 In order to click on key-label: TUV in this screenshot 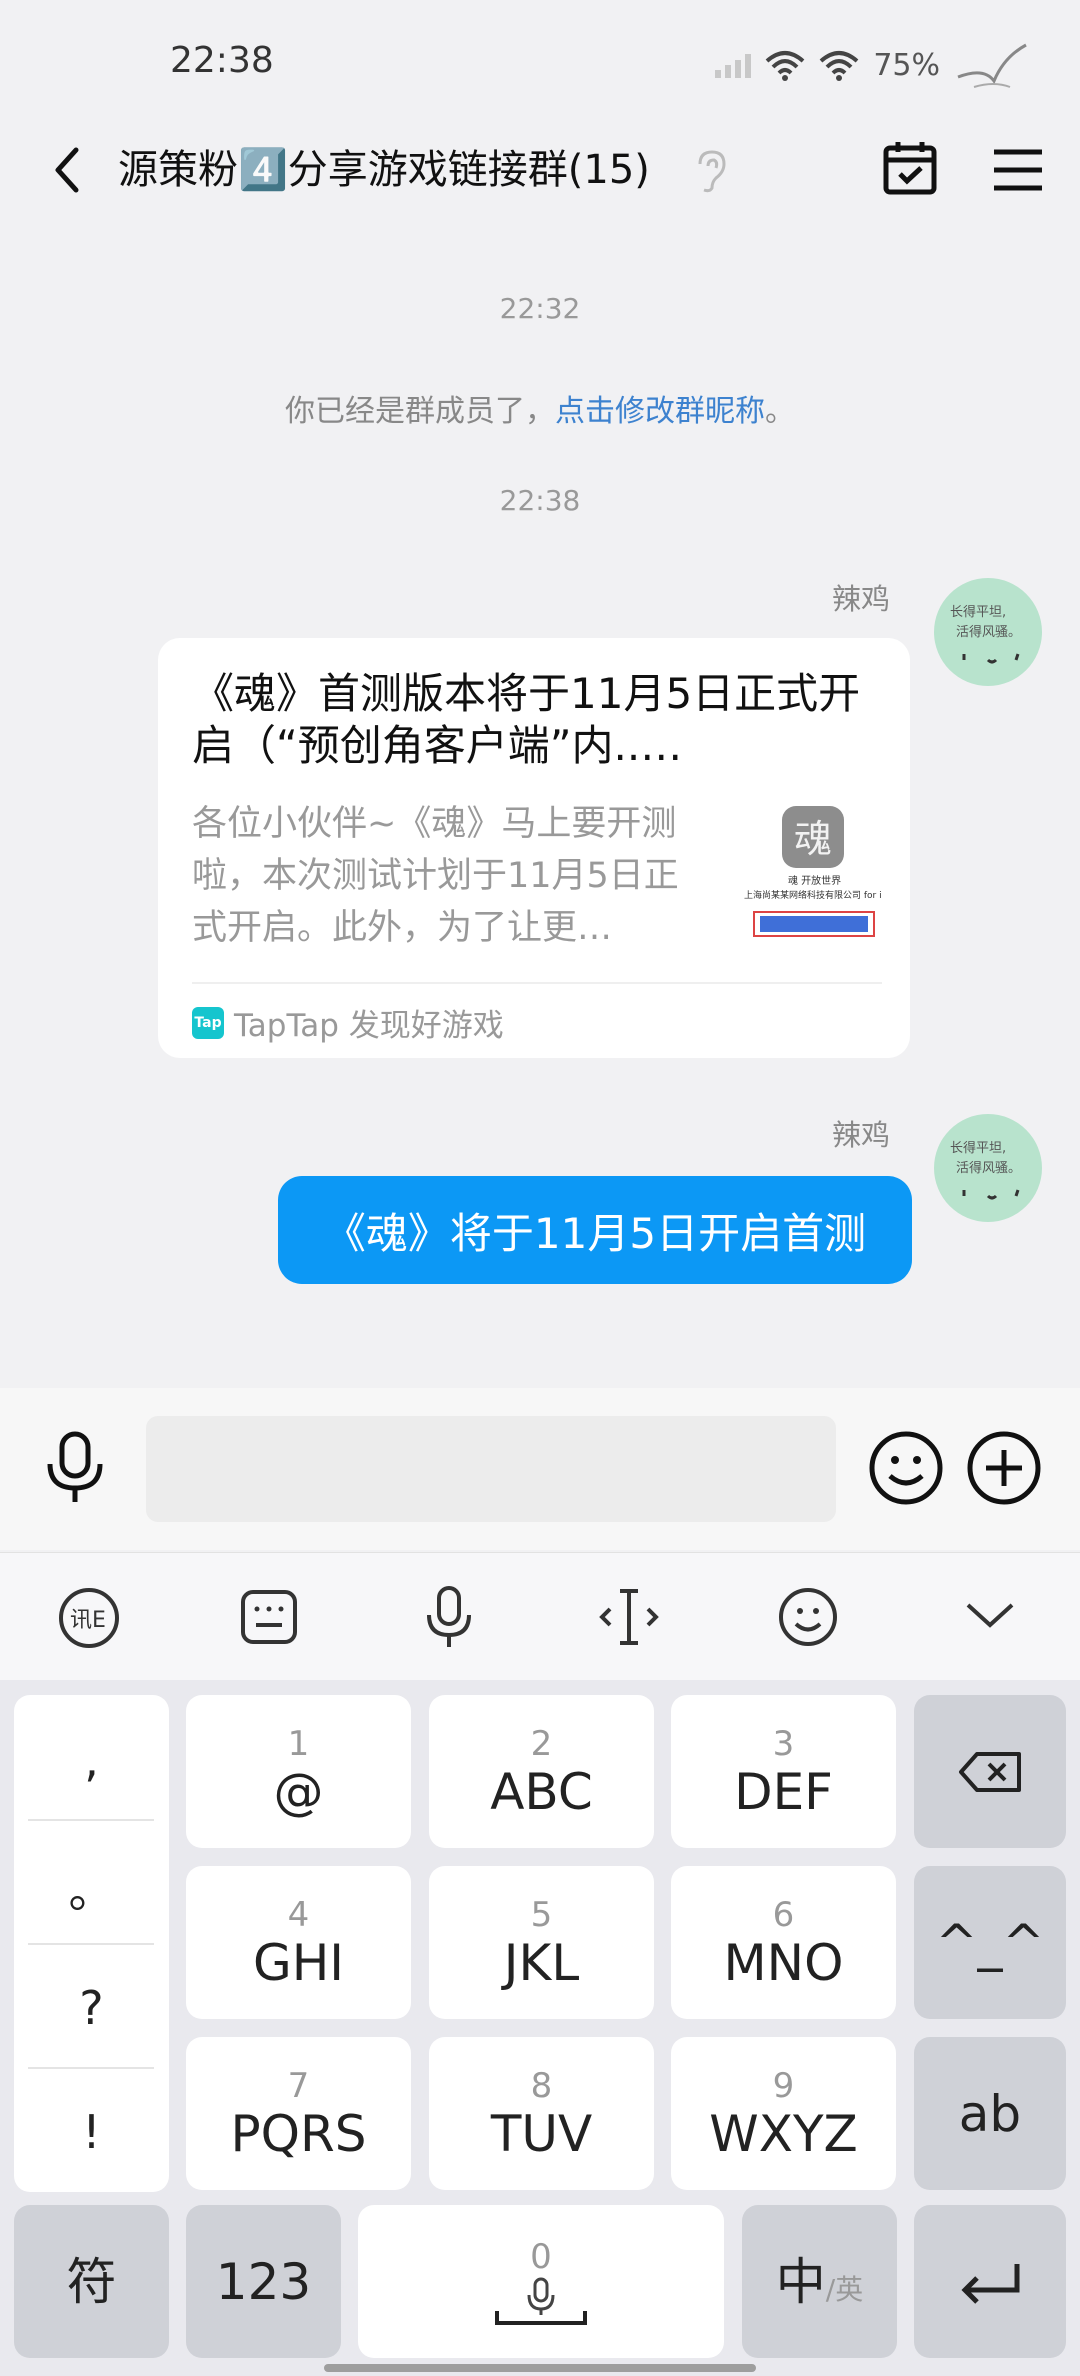, I will do `click(541, 2133)`.